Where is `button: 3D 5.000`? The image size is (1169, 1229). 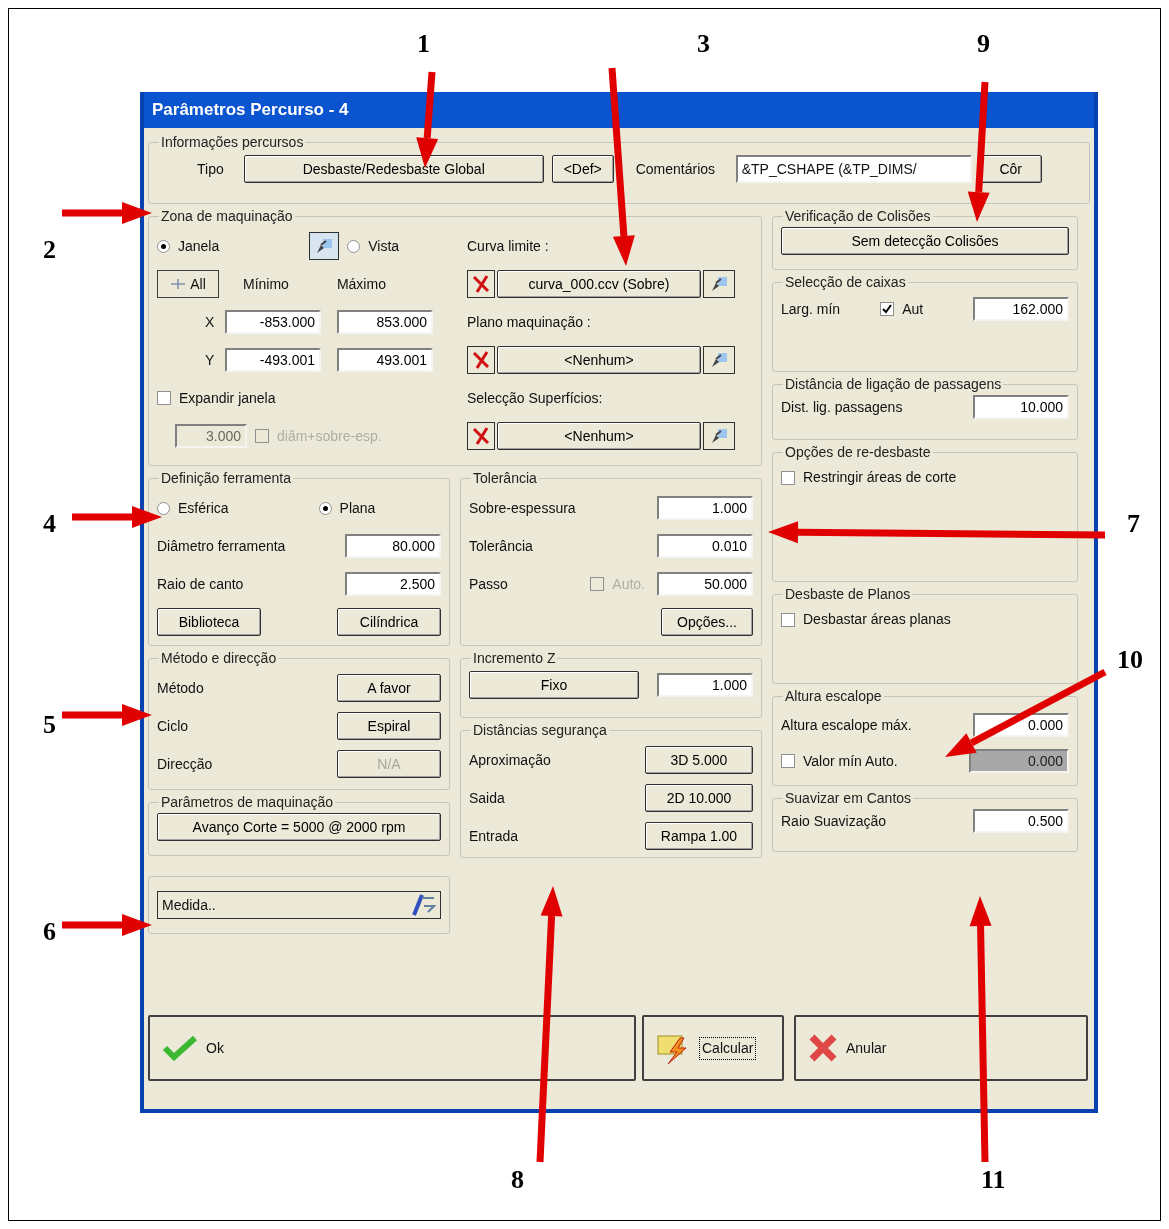 button: 3D 5.000 is located at coordinates (699, 760).